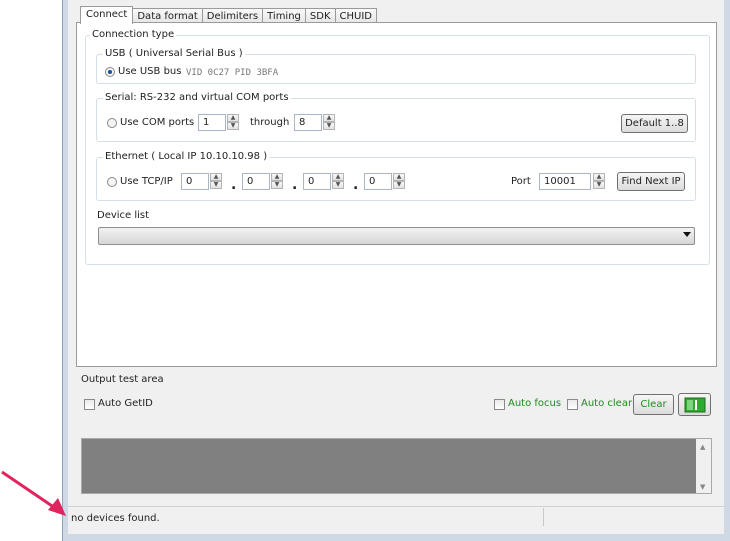 This screenshot has width=730, height=541. Describe the element at coordinates (687, 234) in the screenshot. I see `chevron-down-icon` at that location.